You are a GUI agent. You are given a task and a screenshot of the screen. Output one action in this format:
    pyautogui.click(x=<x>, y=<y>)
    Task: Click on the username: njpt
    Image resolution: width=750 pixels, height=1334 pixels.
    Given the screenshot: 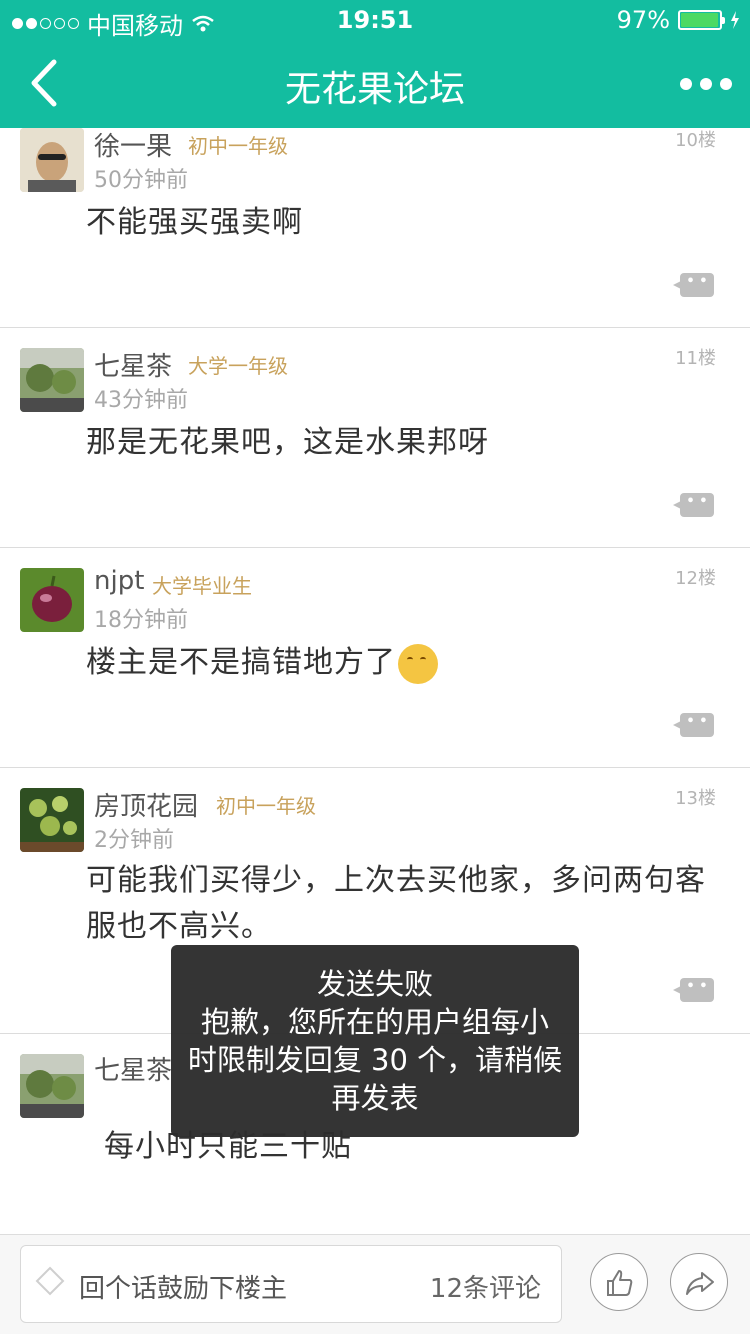 What is the action you would take?
    pyautogui.click(x=119, y=581)
    